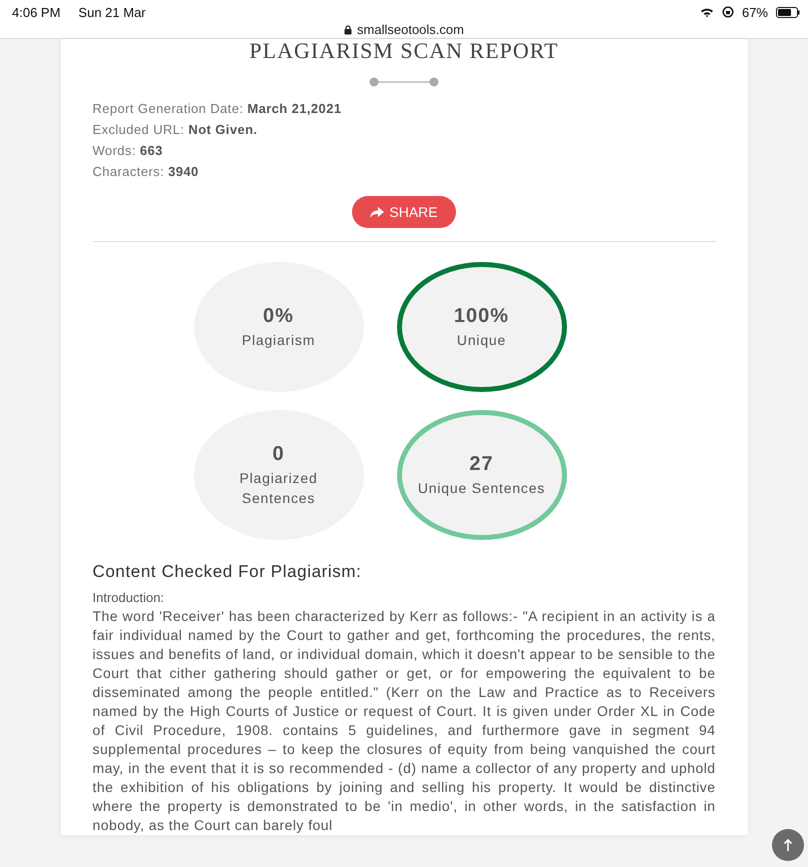  What do you see at coordinates (146, 172) in the screenshot?
I see `report-detail: Characters: 3940` at bounding box center [146, 172].